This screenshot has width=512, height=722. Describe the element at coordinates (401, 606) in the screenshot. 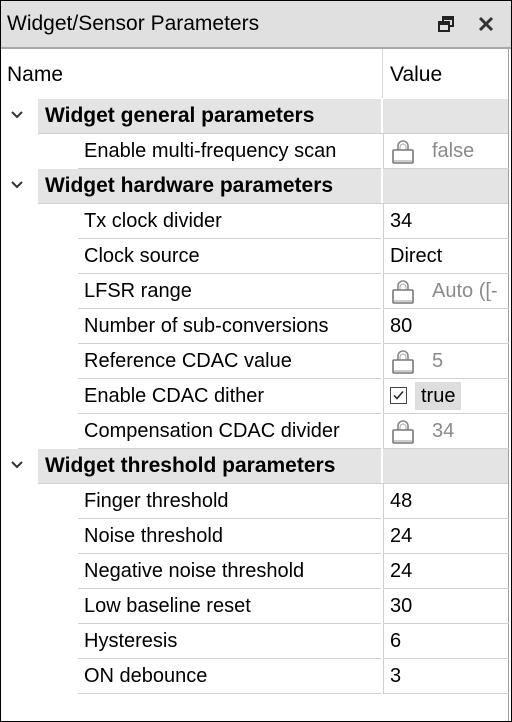

I see `property-value: 30` at that location.